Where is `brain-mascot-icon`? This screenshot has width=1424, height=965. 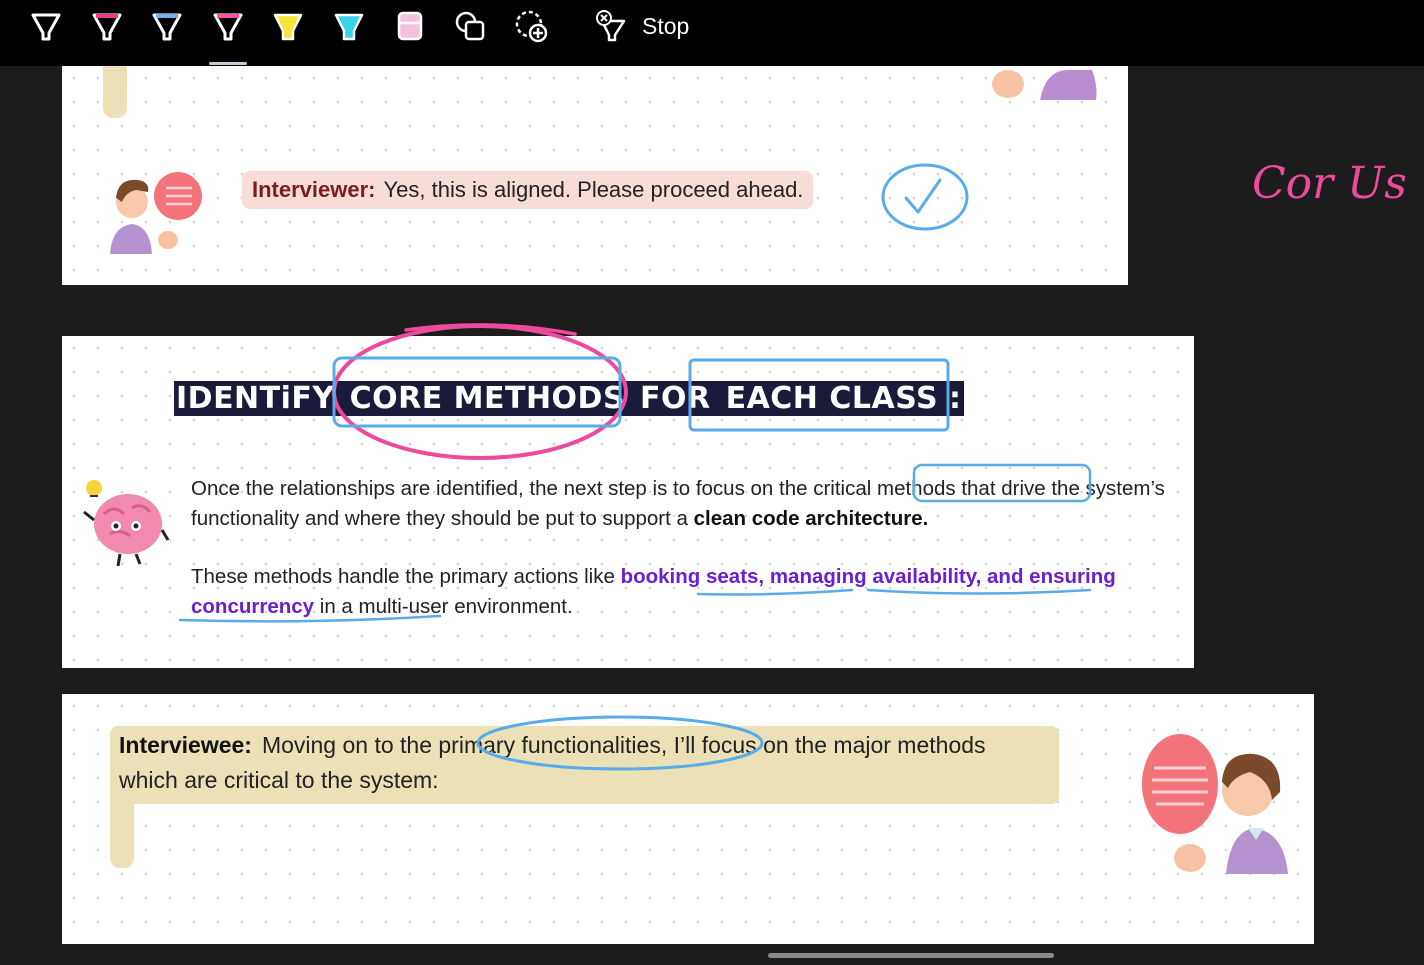 brain-mascot-icon is located at coordinates (126, 523).